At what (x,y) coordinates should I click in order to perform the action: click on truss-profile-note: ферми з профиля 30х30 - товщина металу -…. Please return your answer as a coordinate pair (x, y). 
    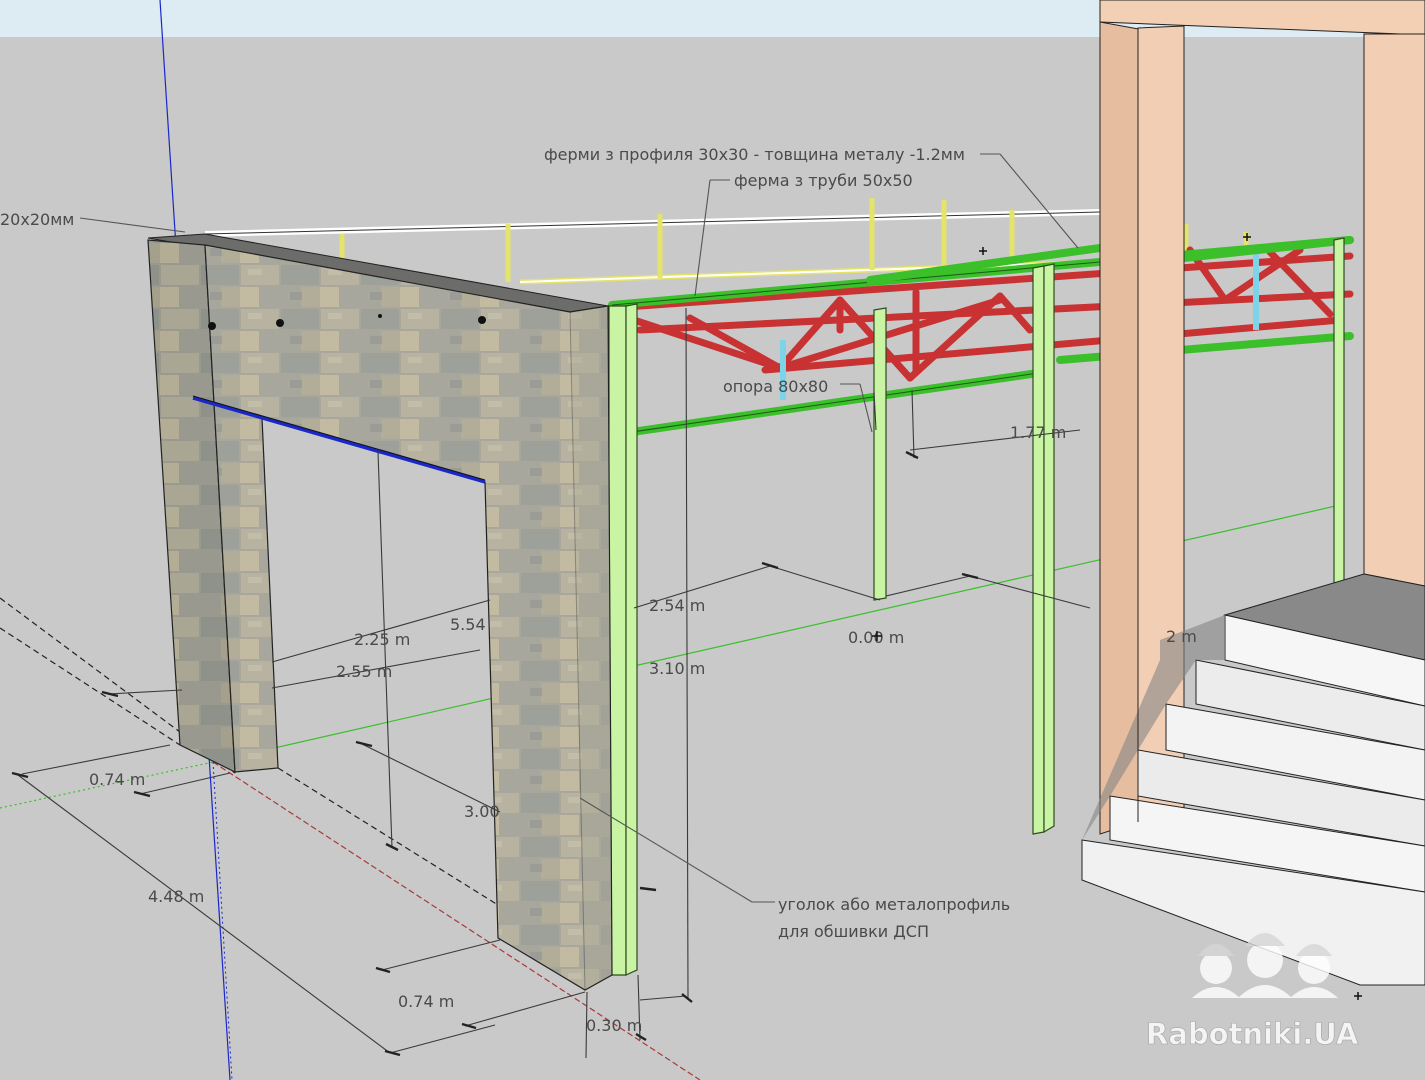
    Looking at the image, I should click on (754, 154).